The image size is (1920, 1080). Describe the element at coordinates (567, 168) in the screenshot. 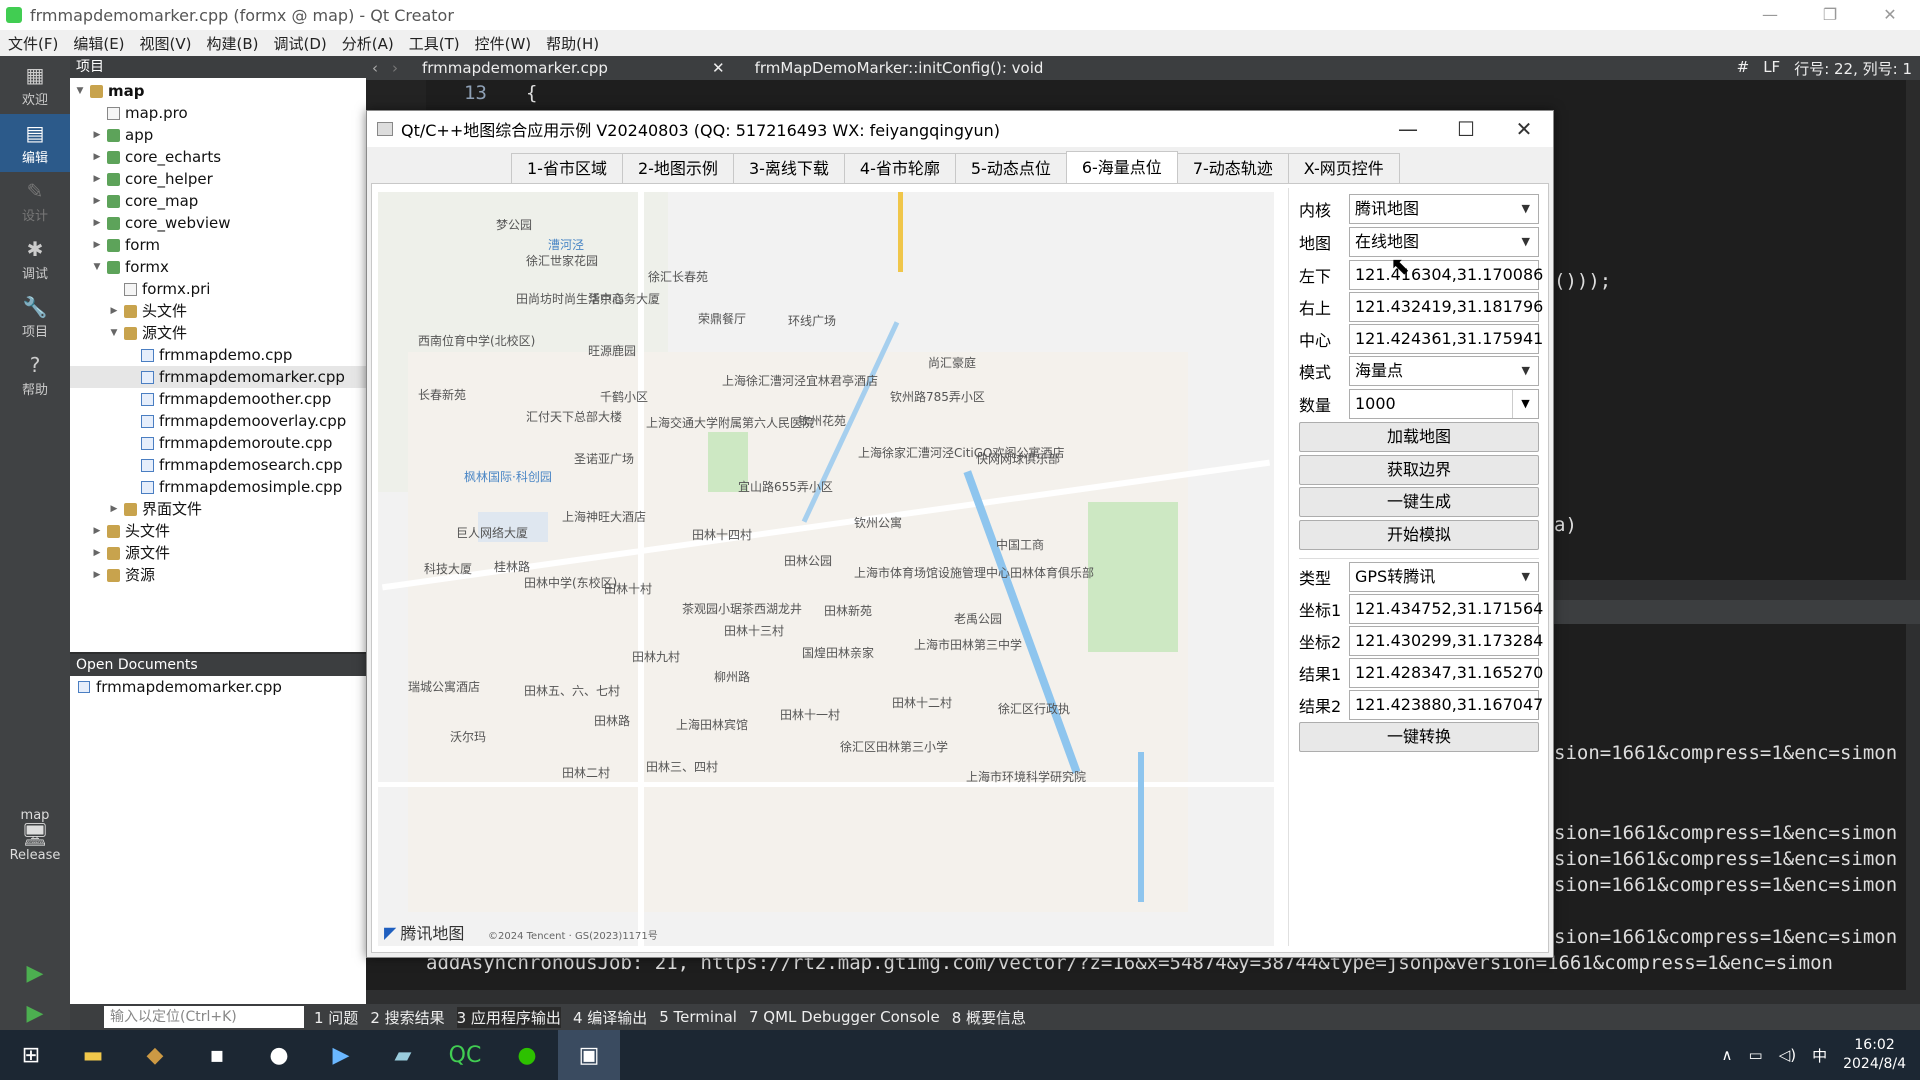

I see `tab-province-region: 1-省市区域` at that location.